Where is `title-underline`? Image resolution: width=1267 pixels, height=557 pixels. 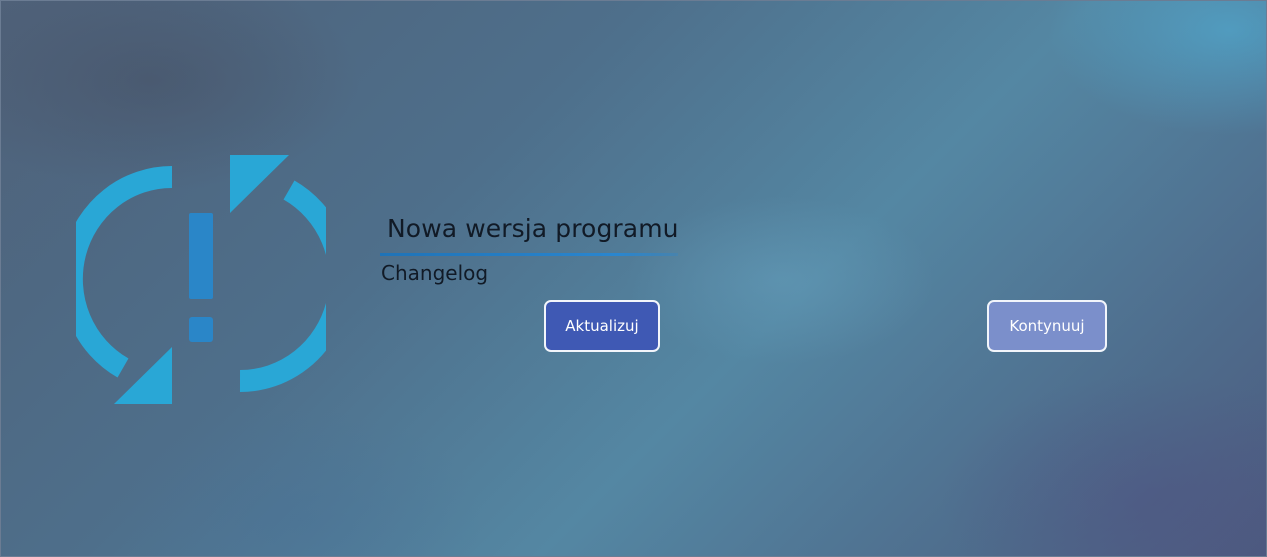
title-underline is located at coordinates (529, 254).